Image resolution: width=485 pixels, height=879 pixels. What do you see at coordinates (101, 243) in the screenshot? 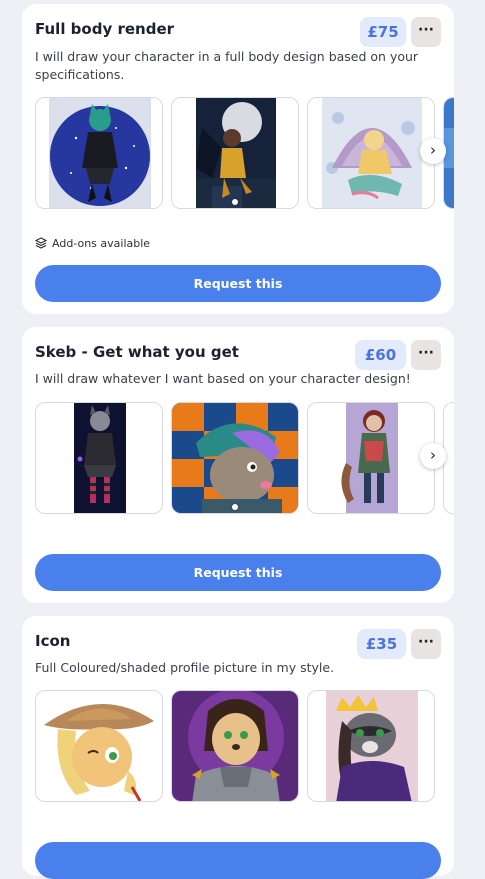
I see `addons-label: Add-ons available` at bounding box center [101, 243].